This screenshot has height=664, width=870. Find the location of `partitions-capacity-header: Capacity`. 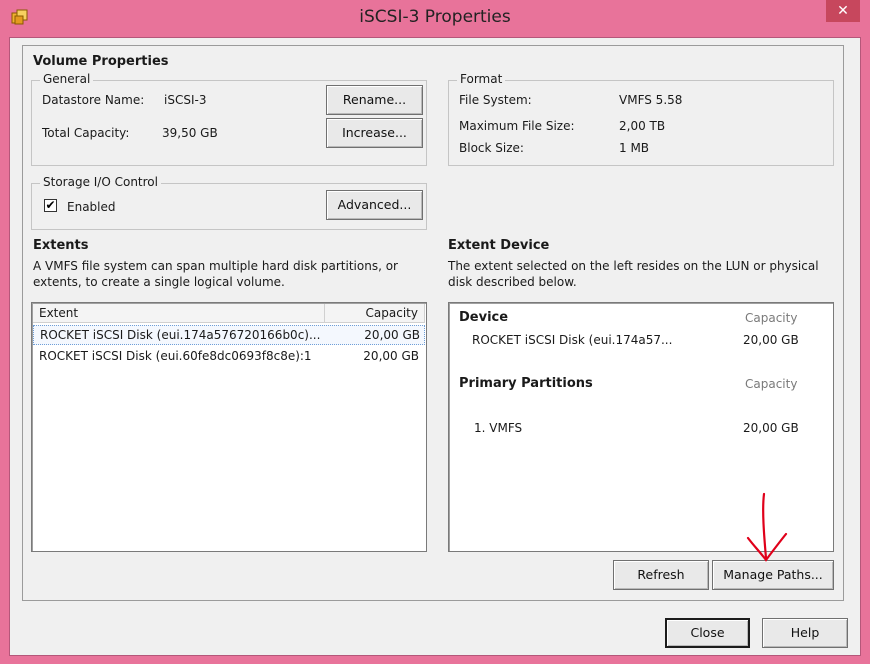

partitions-capacity-header: Capacity is located at coordinates (771, 384).